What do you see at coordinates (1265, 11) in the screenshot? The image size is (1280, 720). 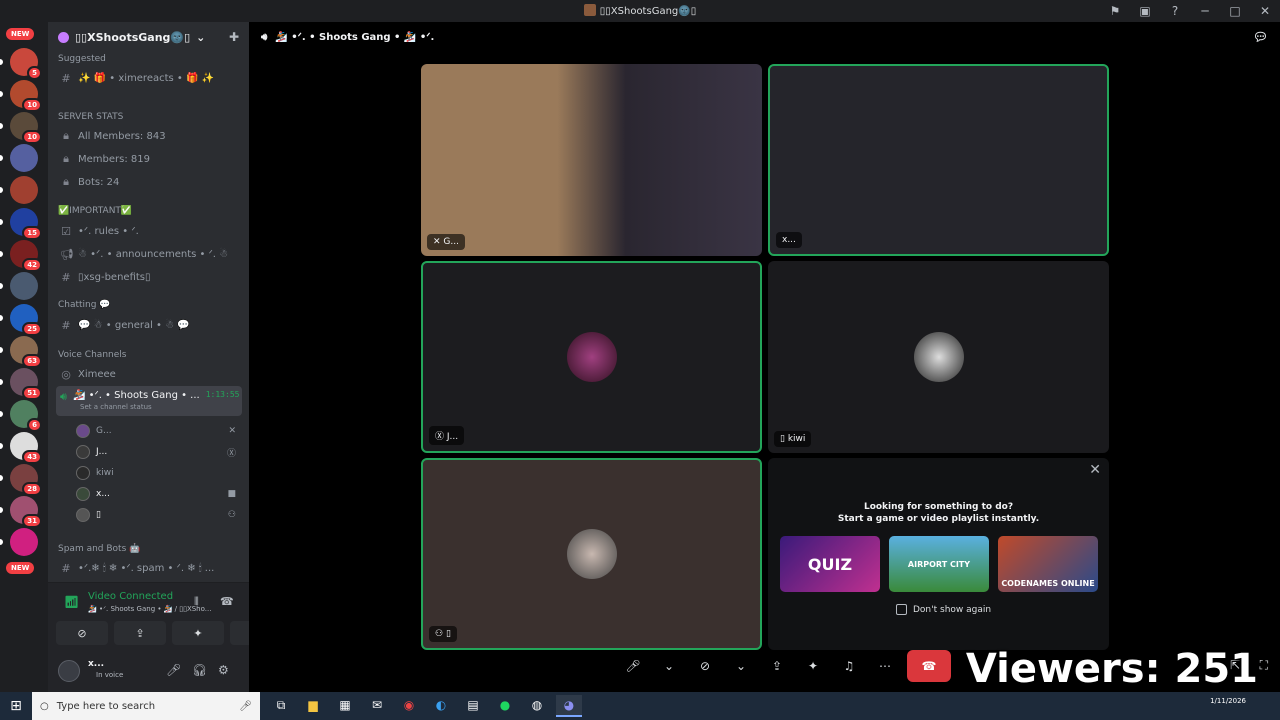 I see `close-button: ✕` at bounding box center [1265, 11].